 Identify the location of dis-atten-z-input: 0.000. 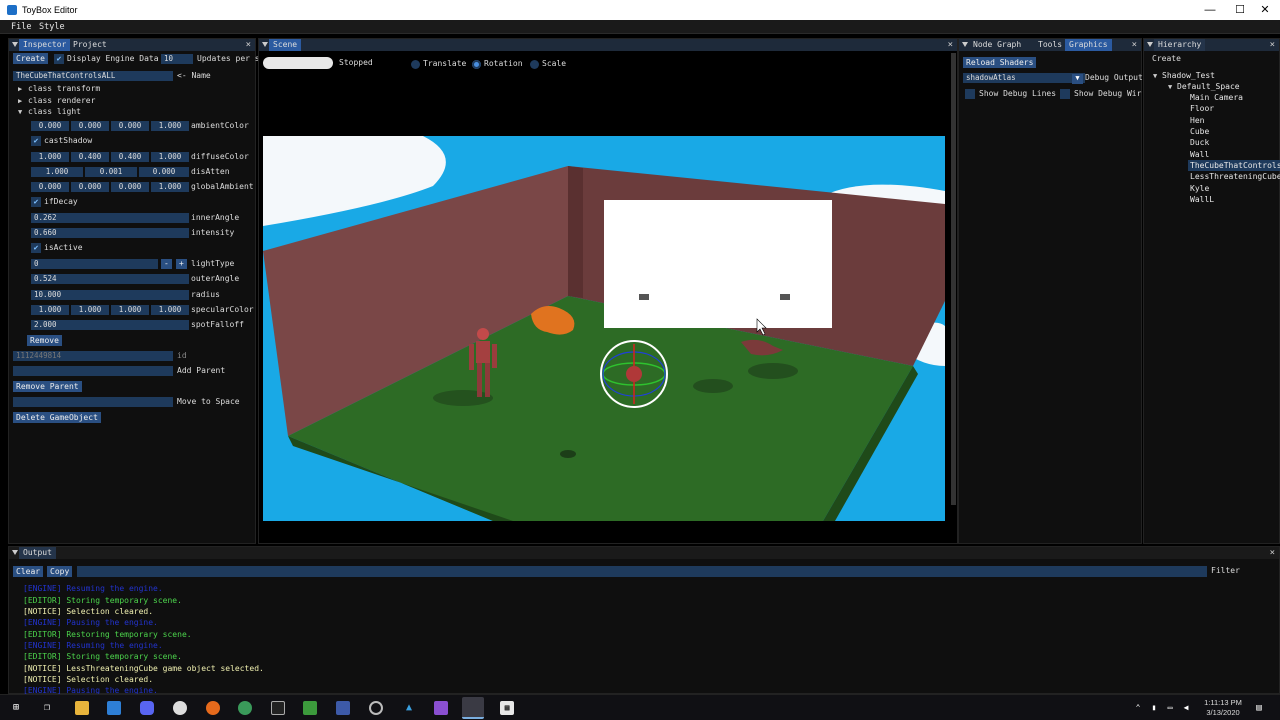
(164, 172).